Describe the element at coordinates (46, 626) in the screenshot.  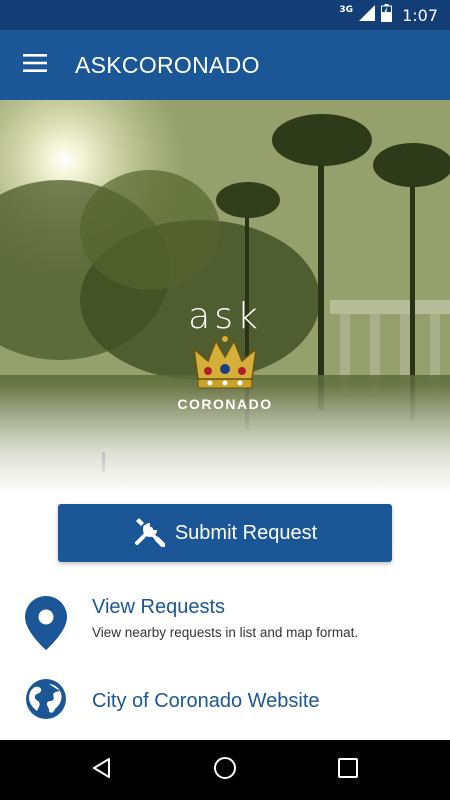
I see `map-pin-icon` at that location.